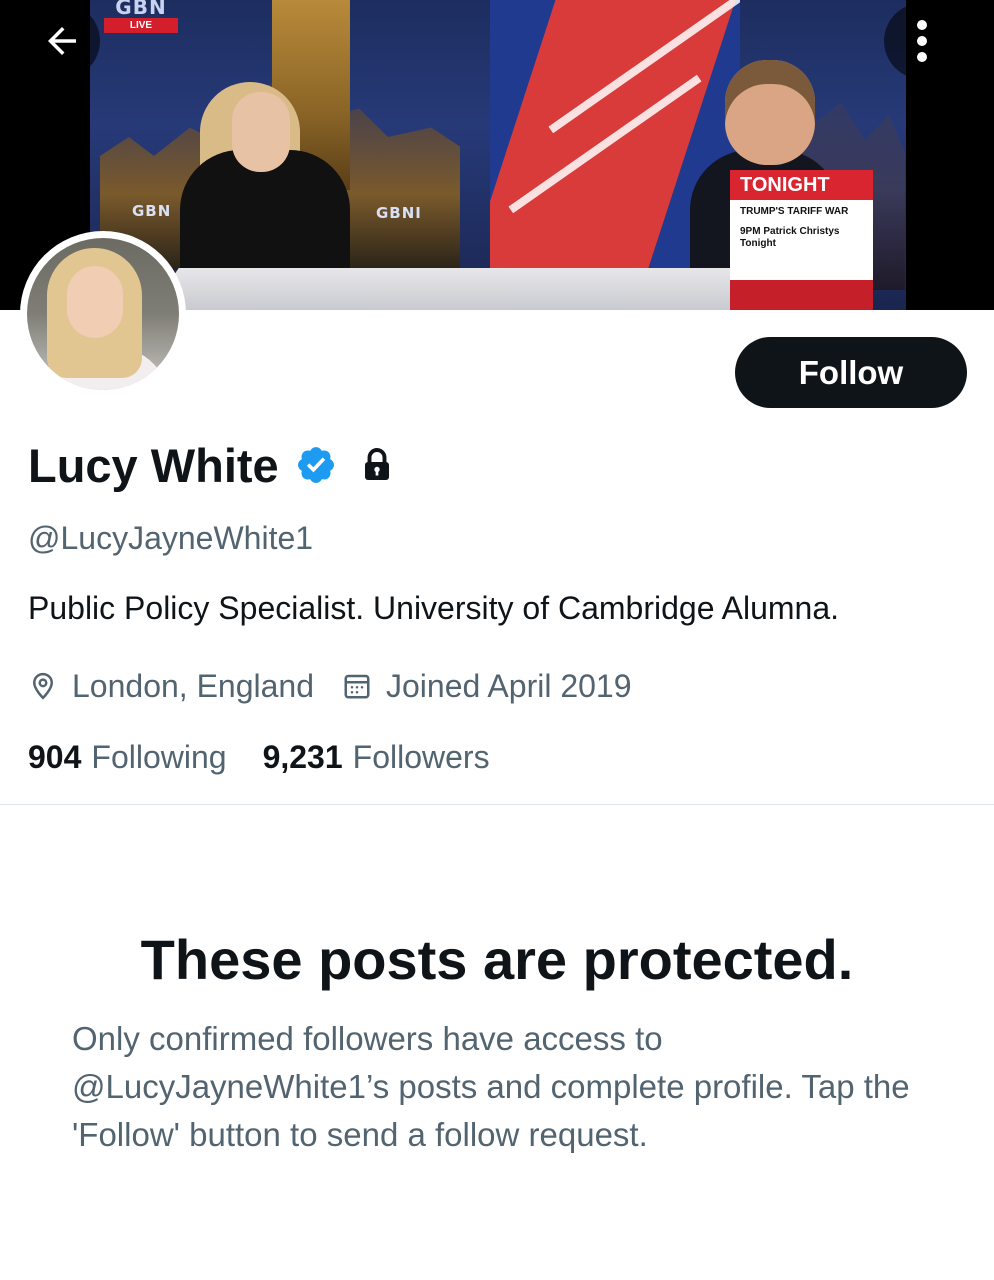  Describe the element at coordinates (95, 302) in the screenshot. I see `avatar-face` at that location.